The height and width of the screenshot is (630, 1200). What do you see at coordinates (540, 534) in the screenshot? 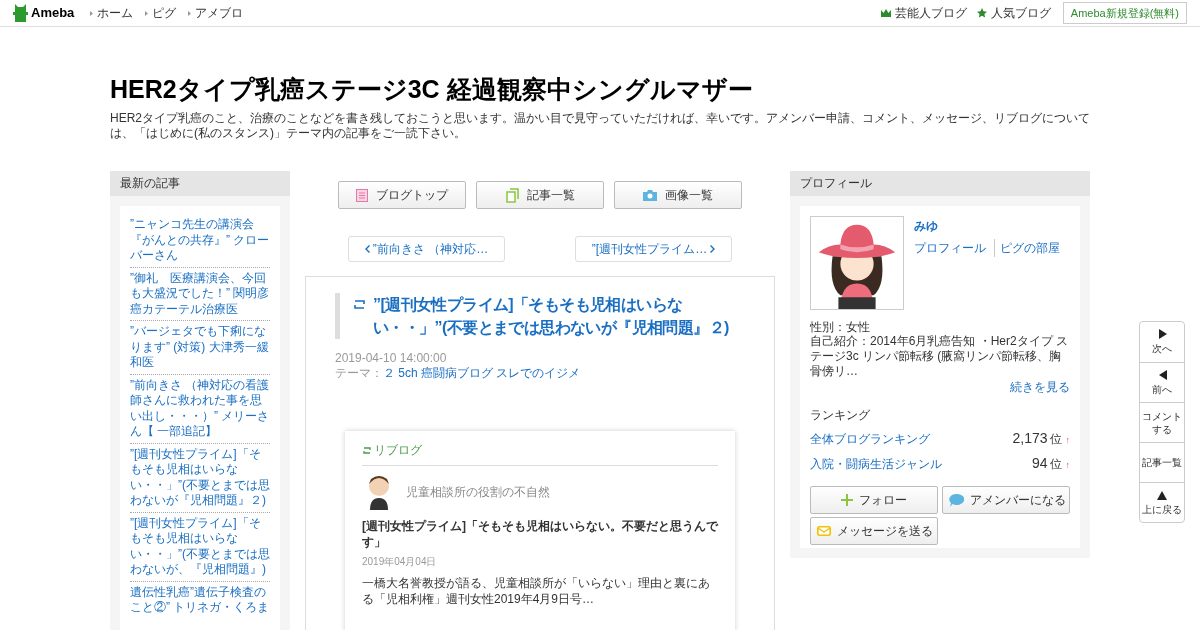
I see `reblog-title: [週刊女性プライム]「そもそも児相はいらない。不要だと思うんです」` at bounding box center [540, 534].